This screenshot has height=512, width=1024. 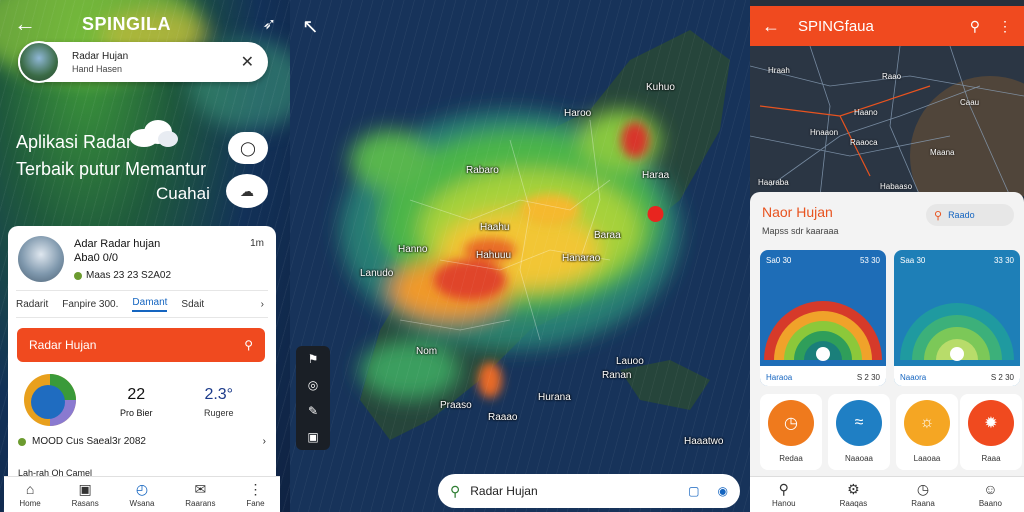 I want to click on navigate-icon: ➶, so click(x=269, y=24).